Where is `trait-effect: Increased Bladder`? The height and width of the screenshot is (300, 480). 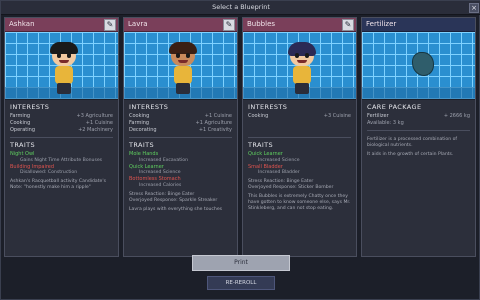 trait-effect: Increased Bladder is located at coordinates (279, 172).